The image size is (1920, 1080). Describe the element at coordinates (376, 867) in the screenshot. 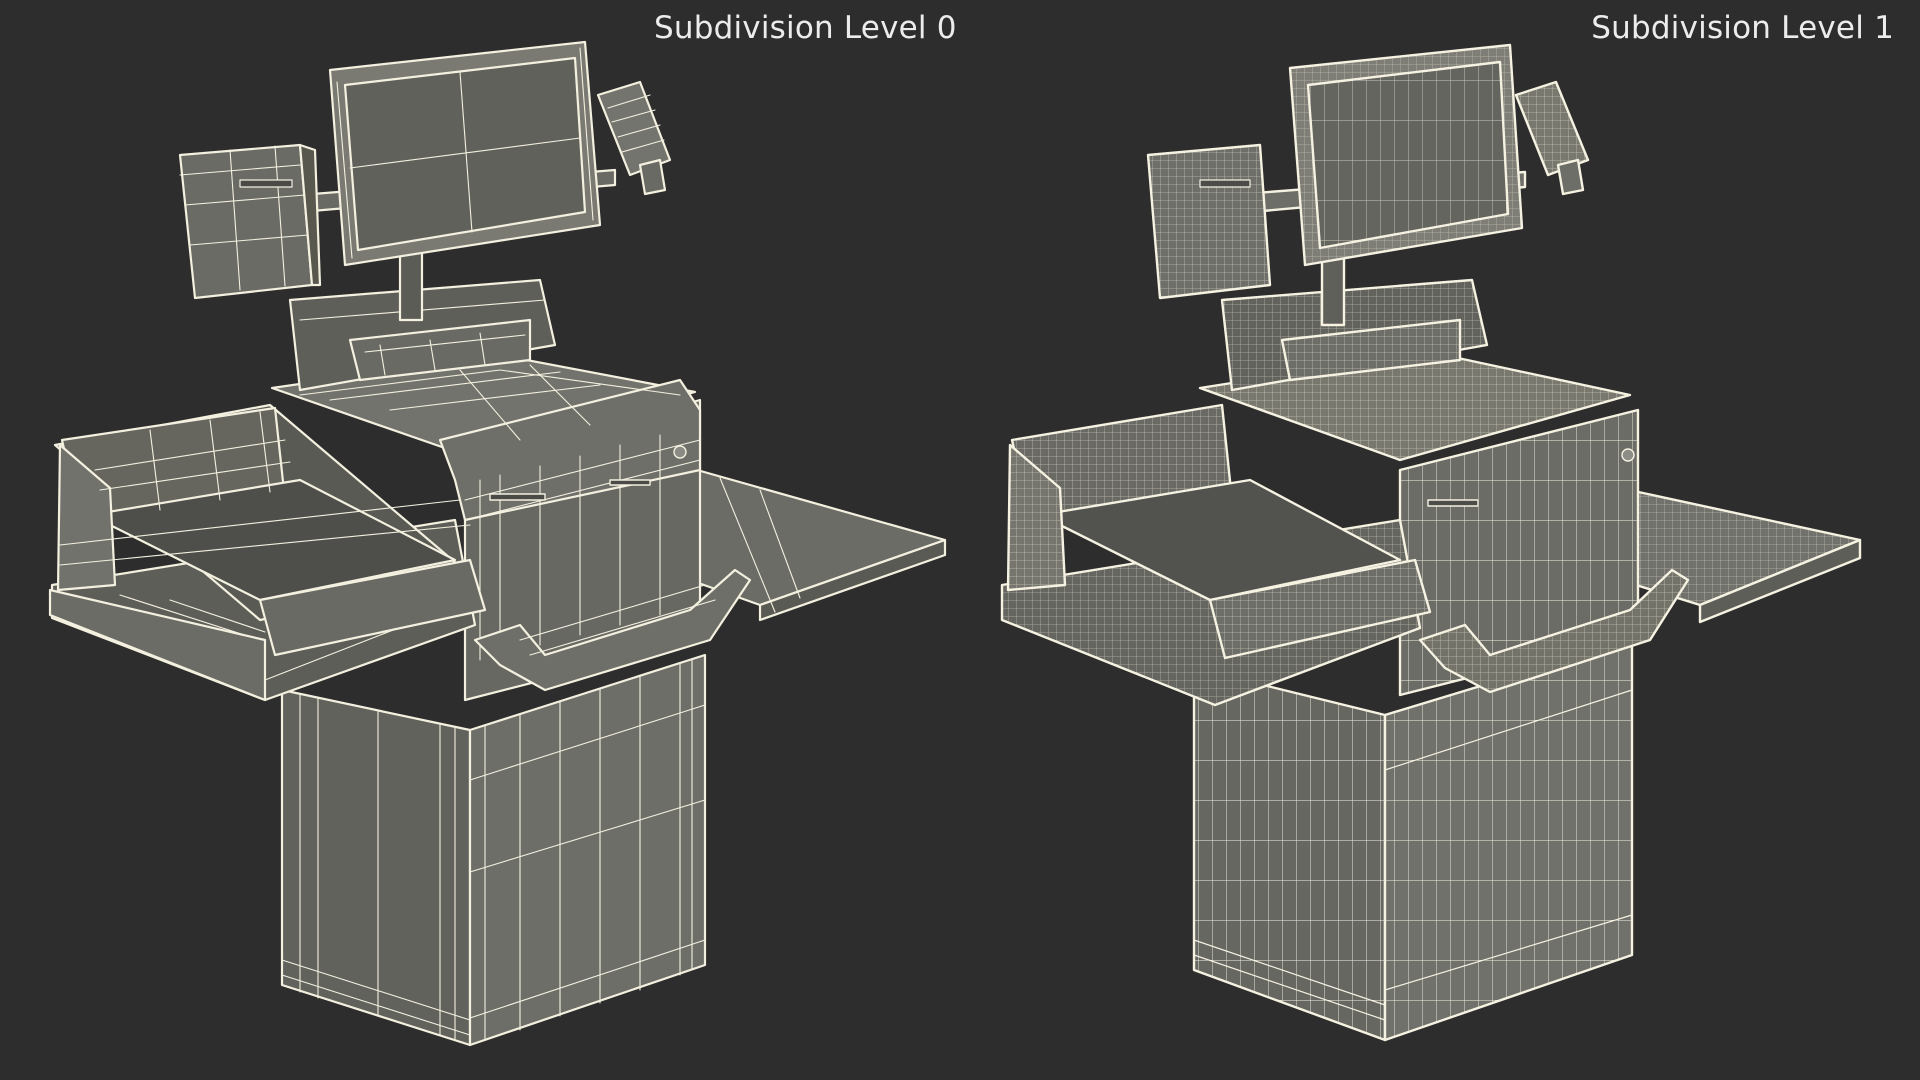

I see `cabinet-left-face` at that location.